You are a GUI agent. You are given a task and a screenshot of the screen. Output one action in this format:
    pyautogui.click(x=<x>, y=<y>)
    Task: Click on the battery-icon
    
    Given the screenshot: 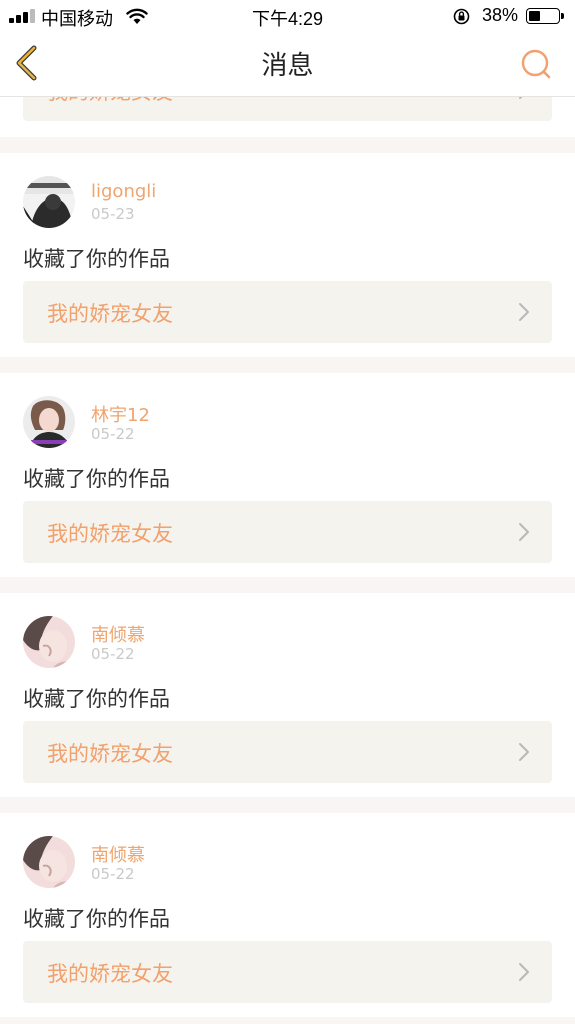 What is the action you would take?
    pyautogui.click(x=545, y=16)
    